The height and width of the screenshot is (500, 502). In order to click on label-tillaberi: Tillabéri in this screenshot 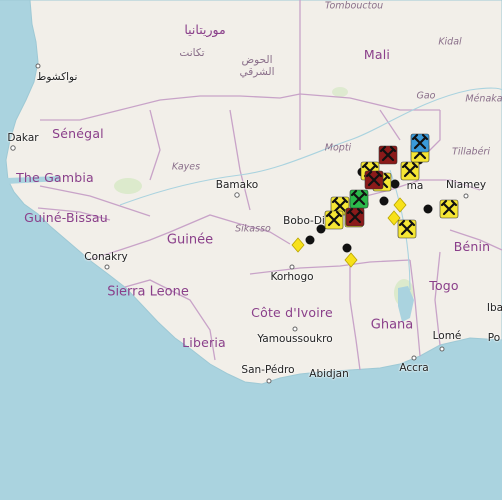, I will do `click(471, 152)`.